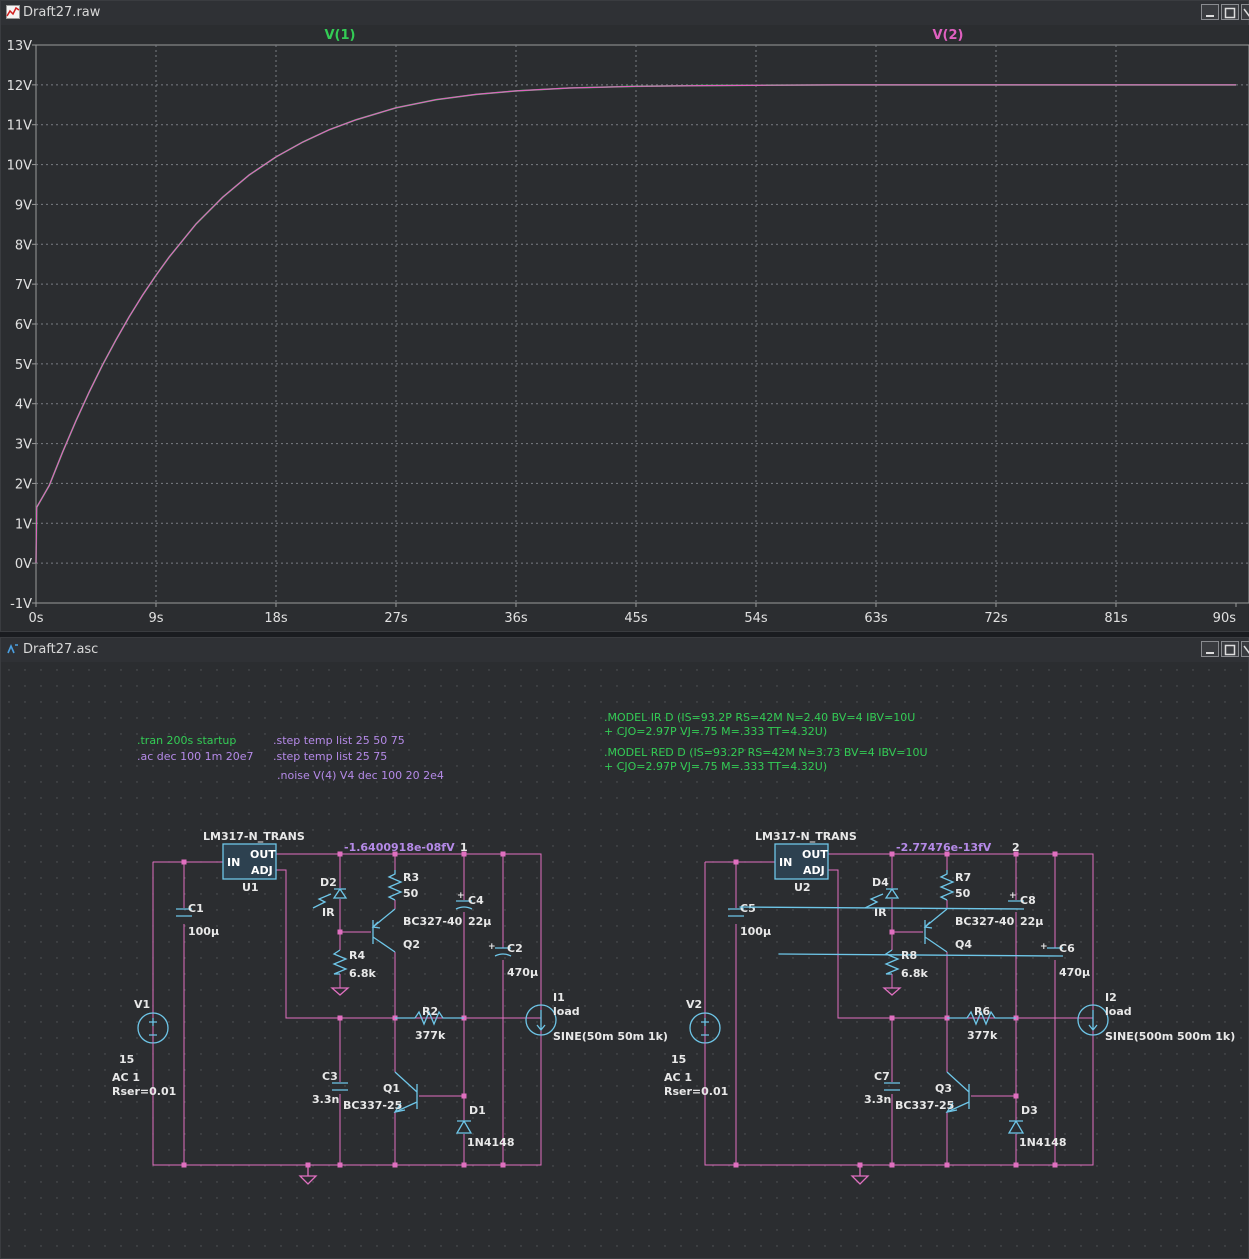 Image resolution: width=1249 pixels, height=1259 pixels. What do you see at coordinates (625, 650) in the screenshot?
I see `schematic-window-titlebar: Draft27.asc` at bounding box center [625, 650].